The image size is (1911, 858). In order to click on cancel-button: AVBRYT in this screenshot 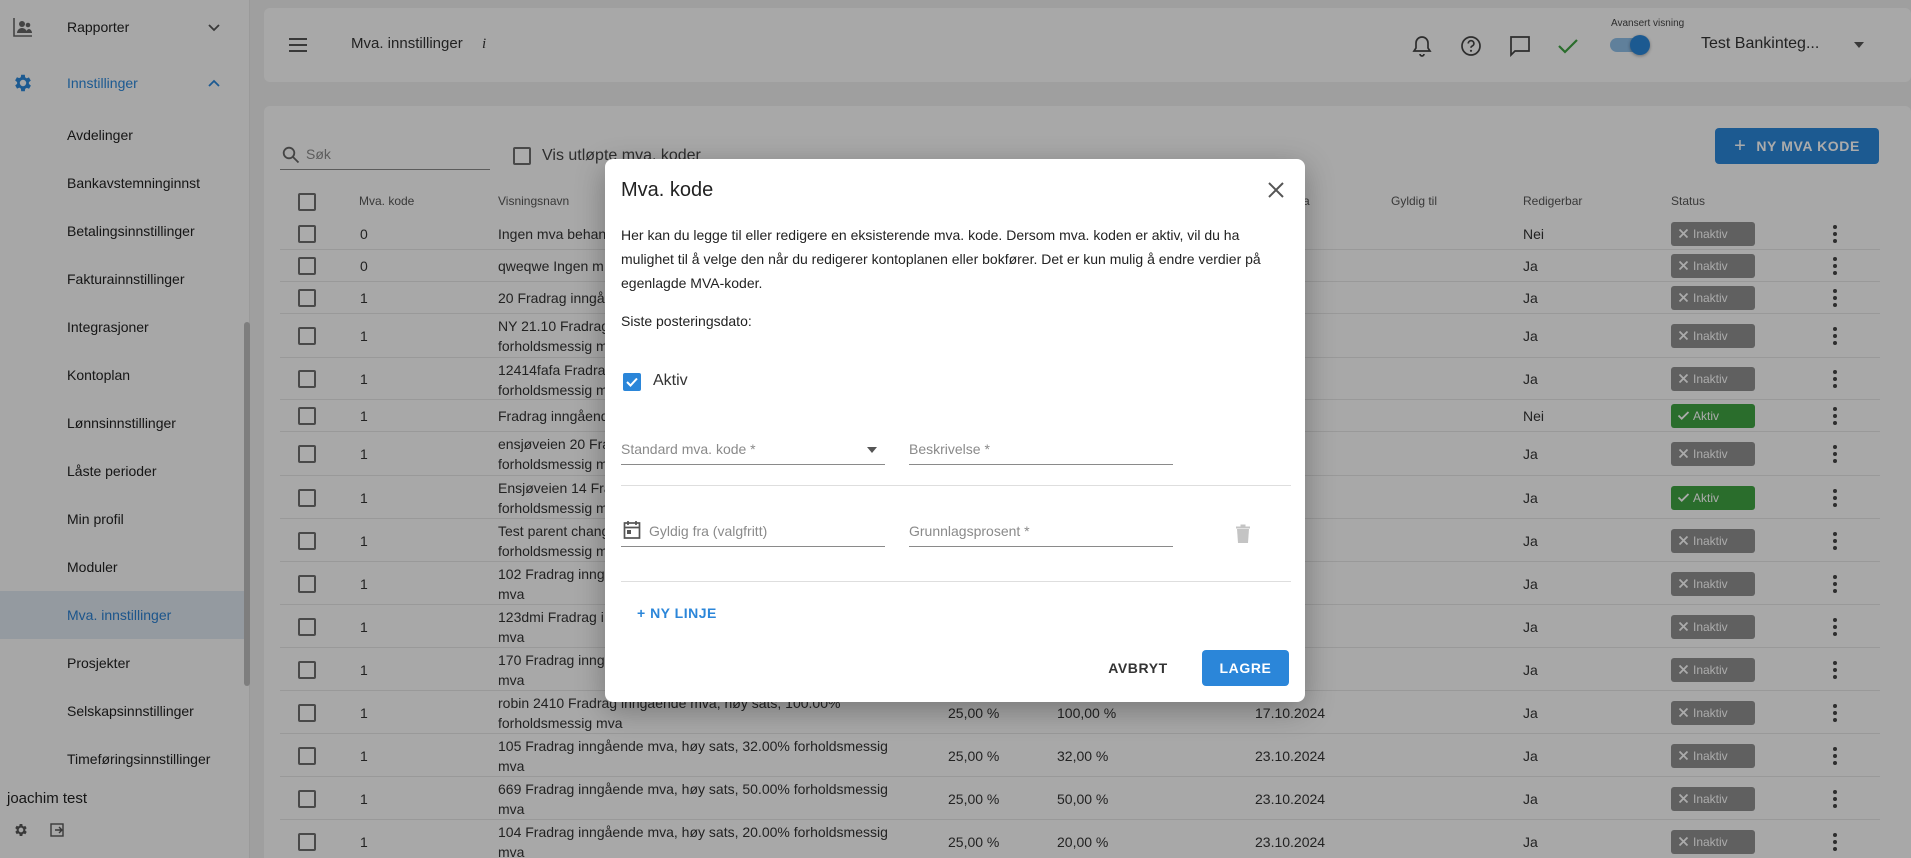, I will do `click(1138, 668)`.